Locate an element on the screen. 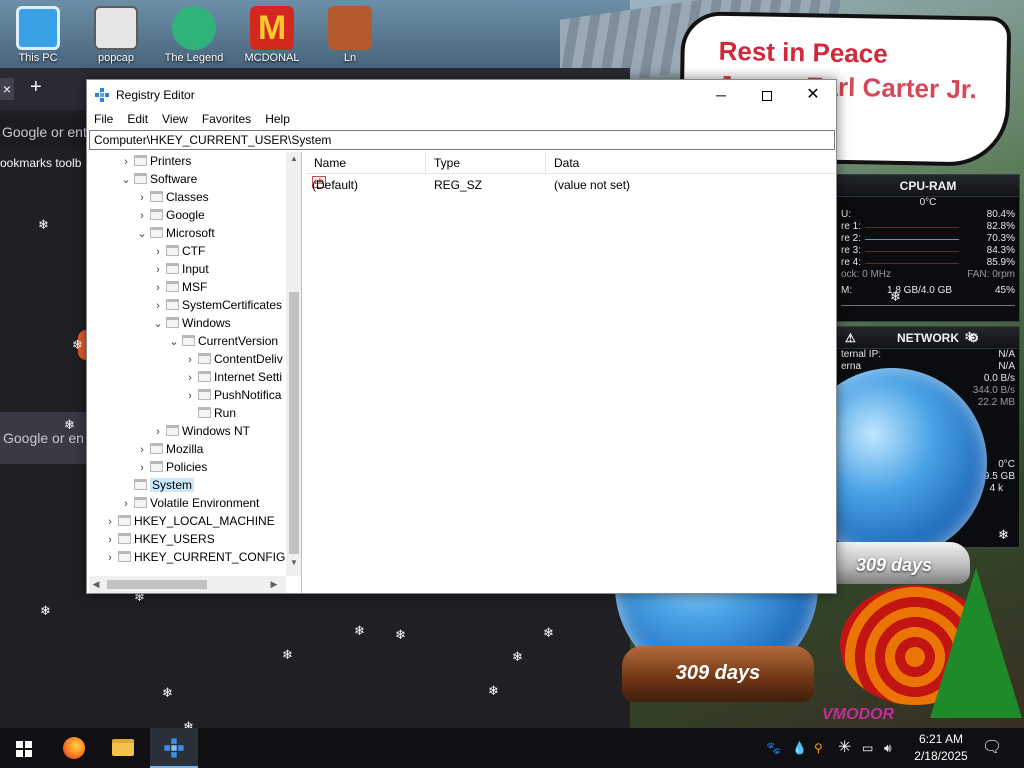 This screenshot has width=1024, height=768. tree-node: › HKEY_USERS is located at coordinates (159, 539).